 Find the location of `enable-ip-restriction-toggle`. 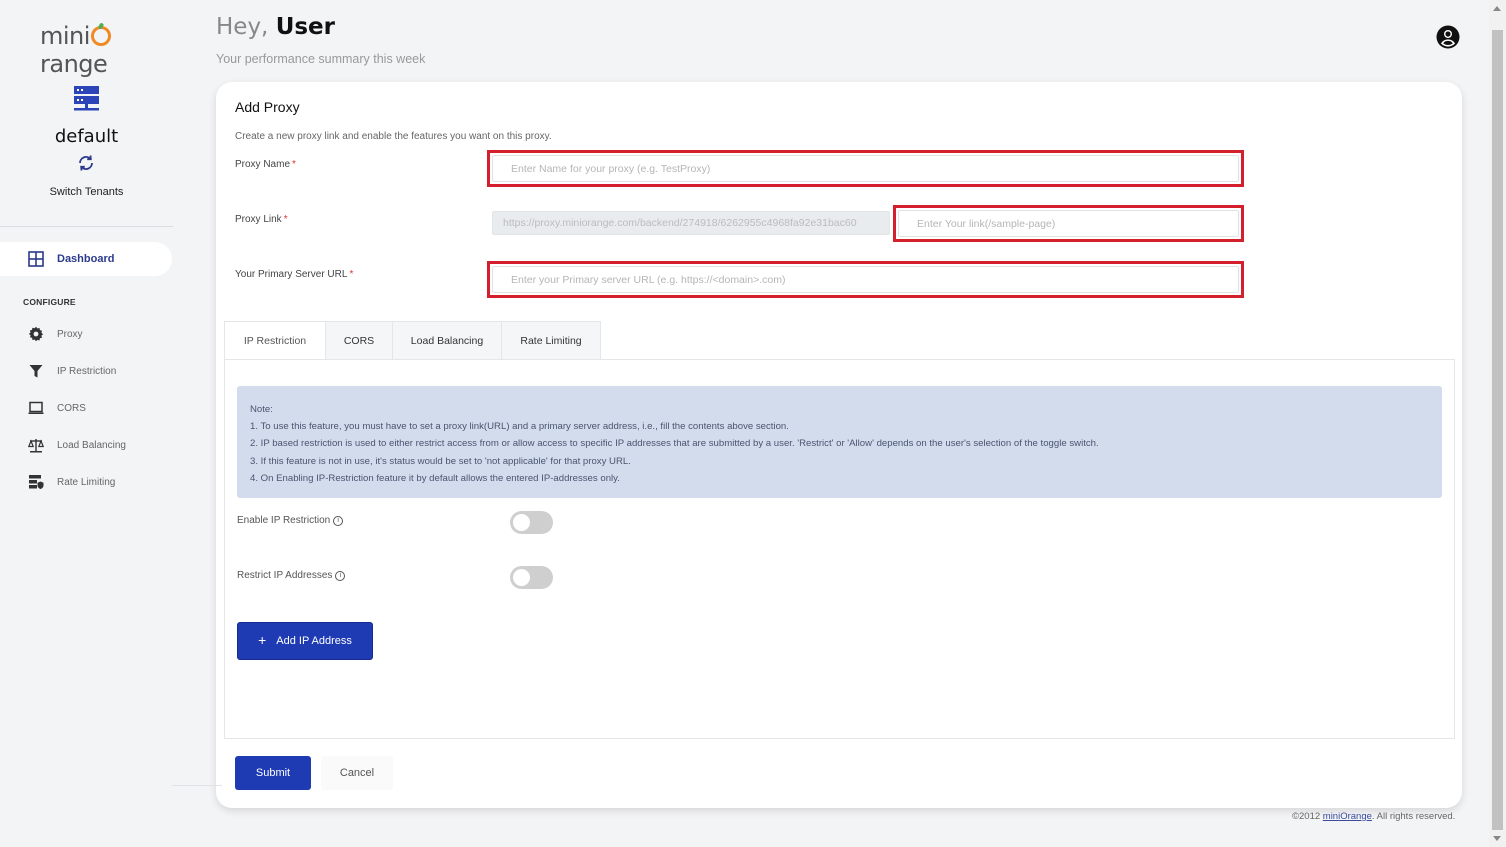

enable-ip-restriction-toggle is located at coordinates (531, 522).